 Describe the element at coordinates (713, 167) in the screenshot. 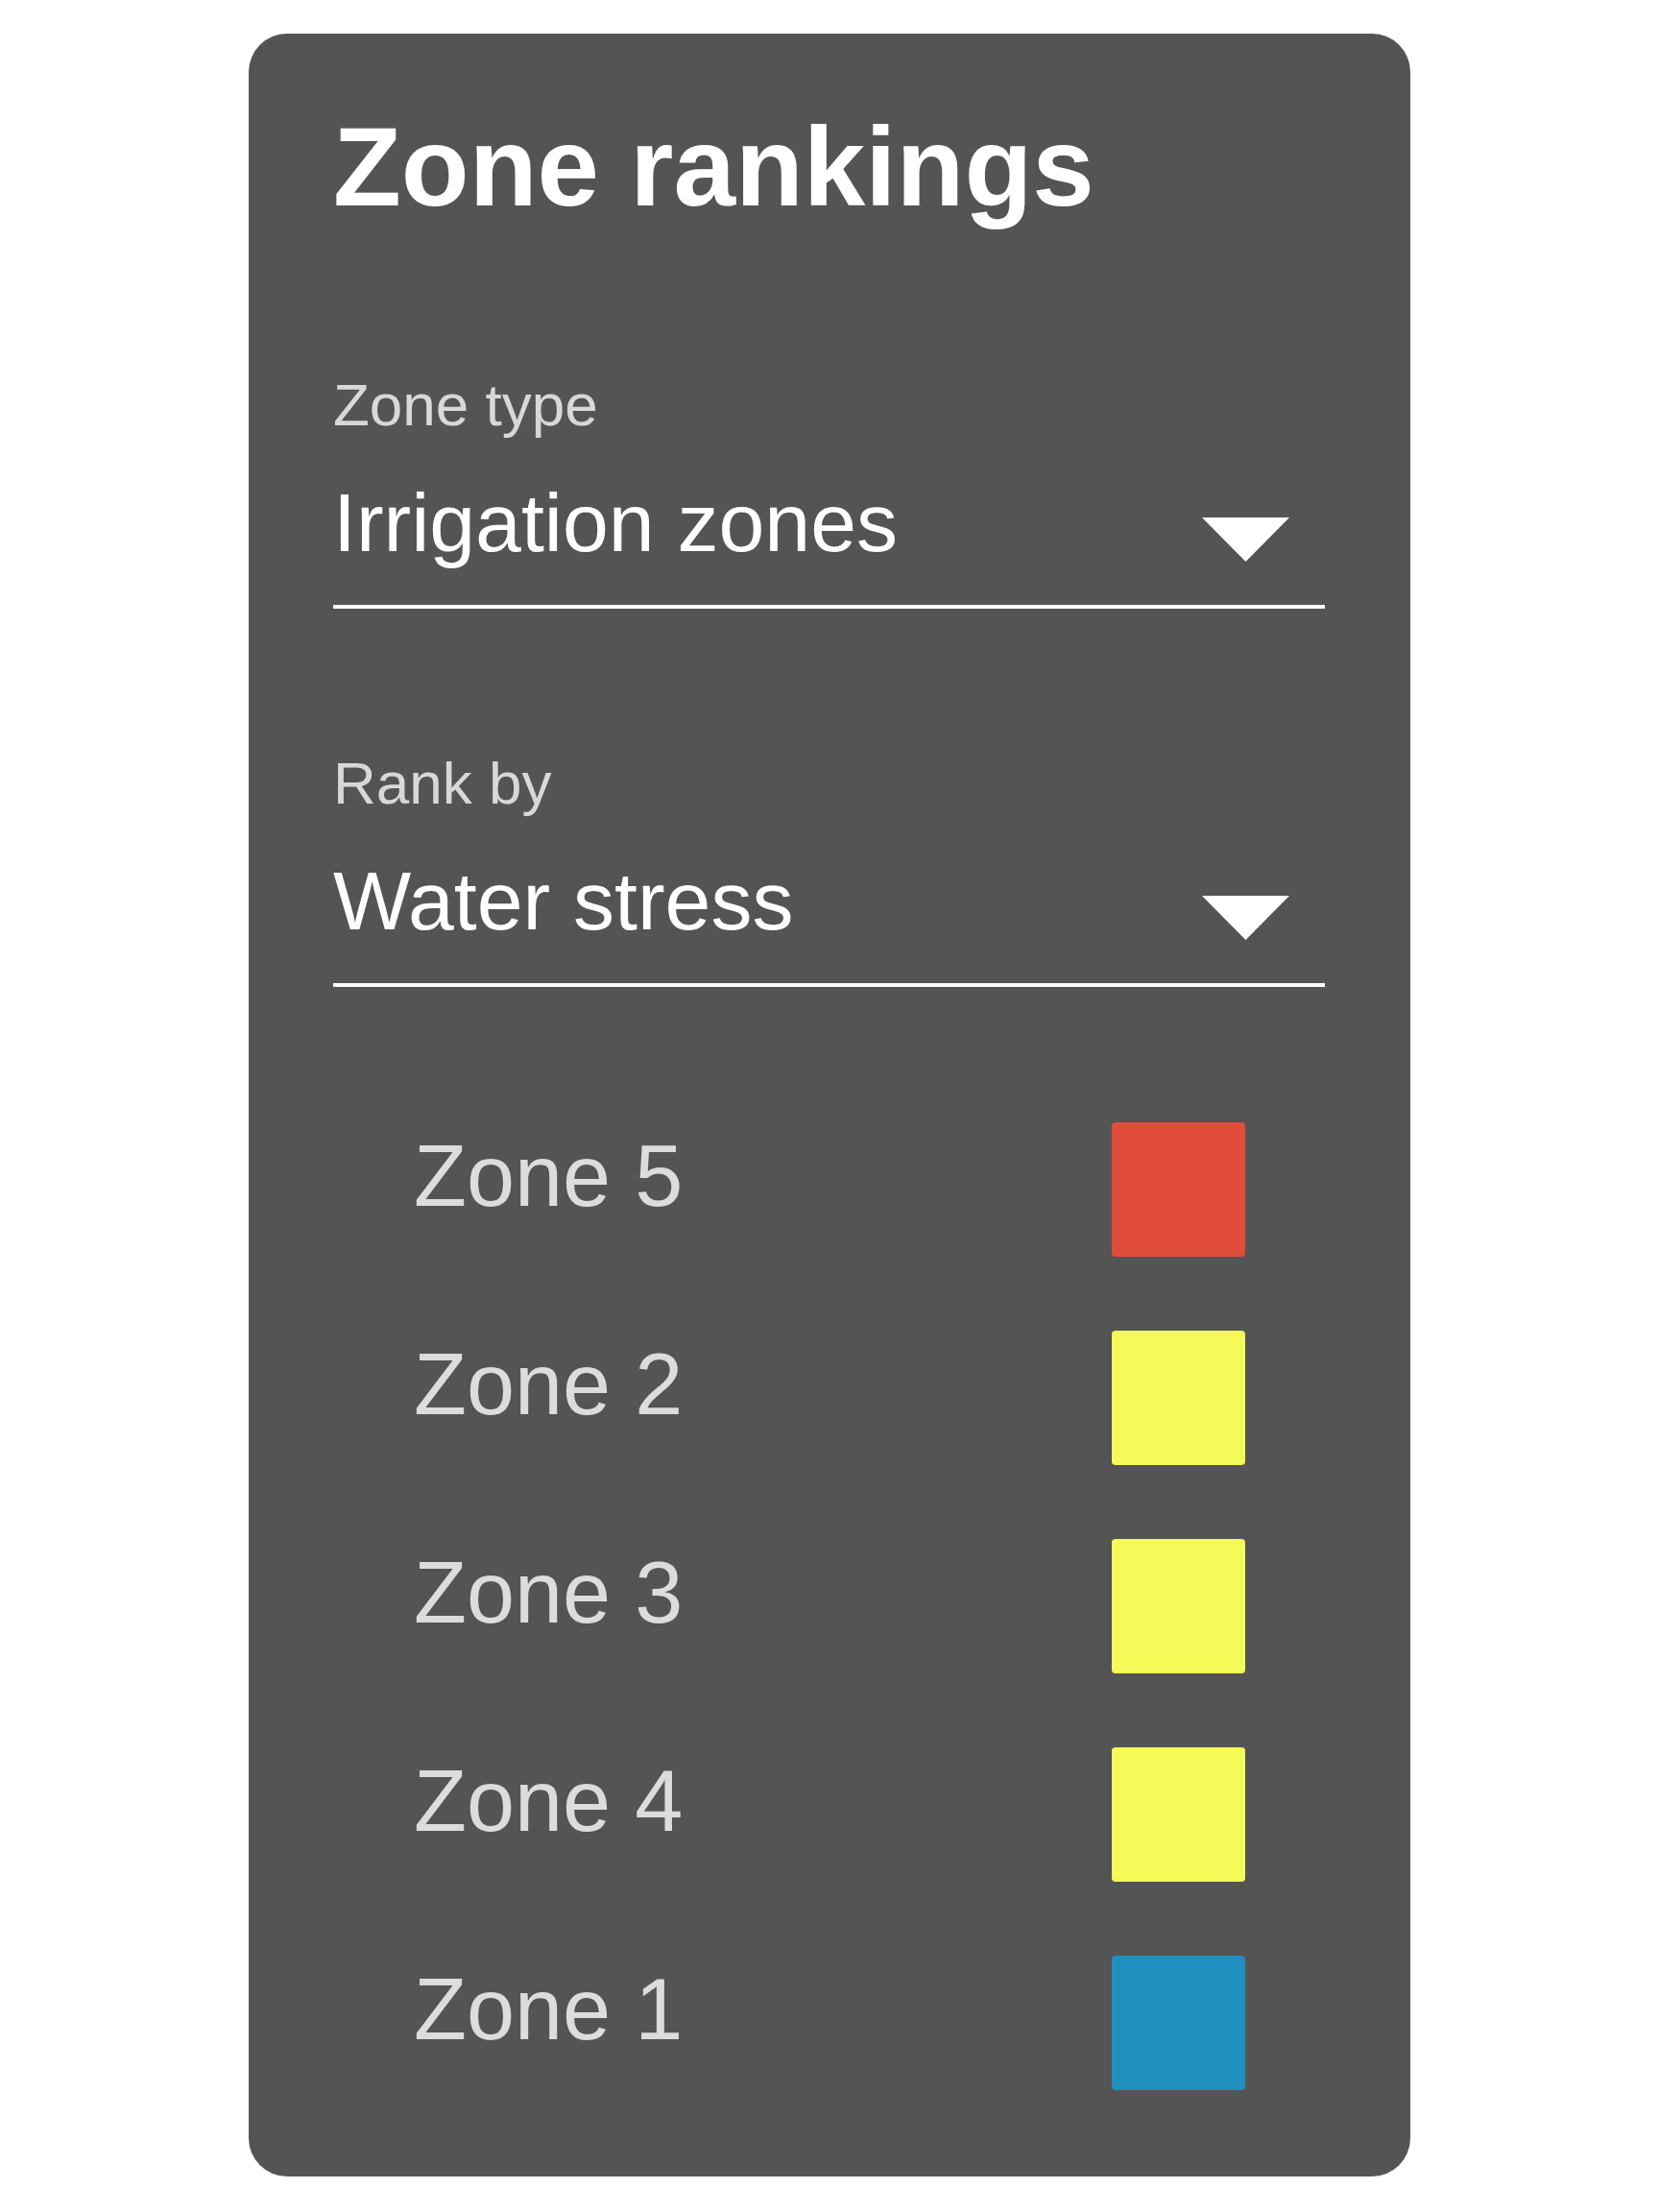

I see `panel-title: Zone rankings` at that location.